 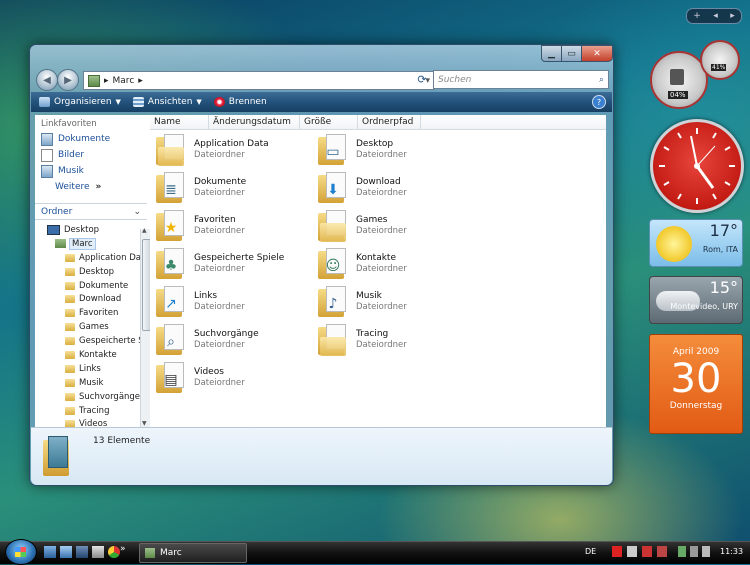 What do you see at coordinates (329, 122) in the screenshot?
I see `column-header-size: Größe` at bounding box center [329, 122].